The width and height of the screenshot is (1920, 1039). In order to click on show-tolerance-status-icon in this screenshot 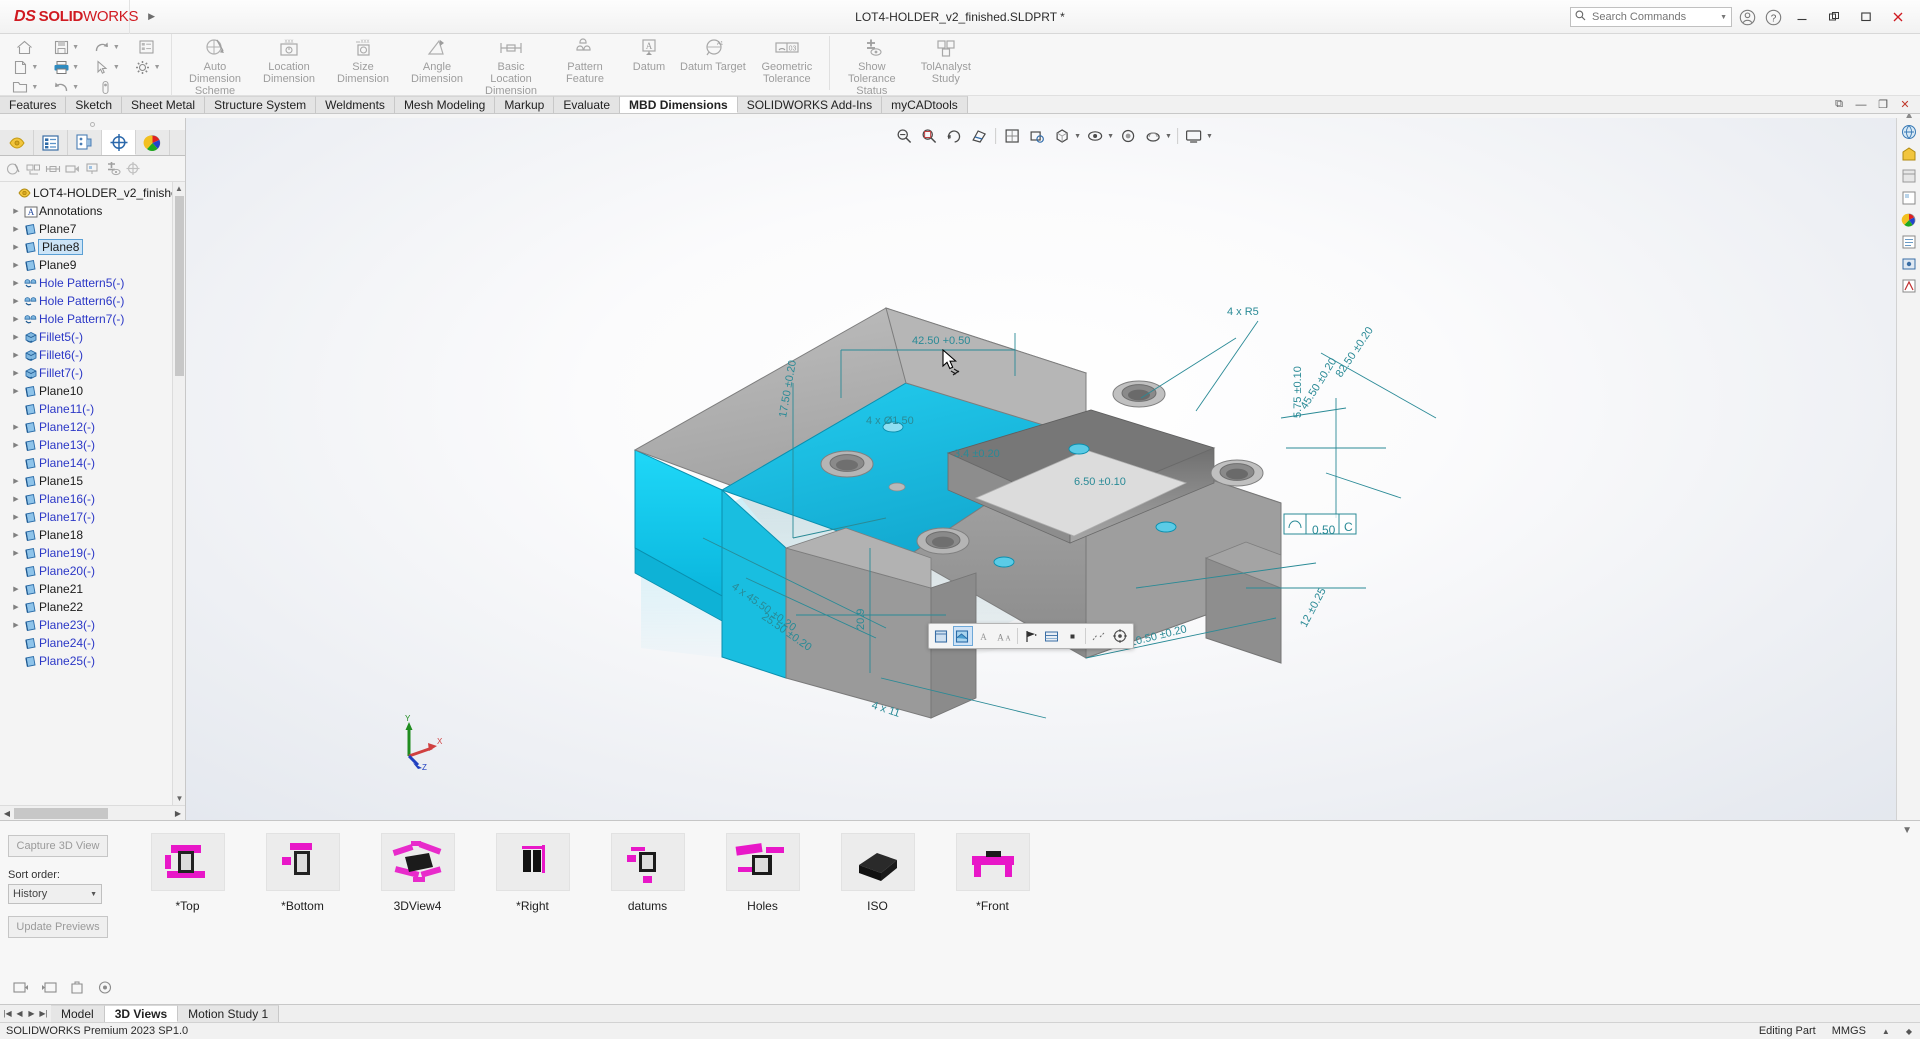, I will do `click(33, 169)`.